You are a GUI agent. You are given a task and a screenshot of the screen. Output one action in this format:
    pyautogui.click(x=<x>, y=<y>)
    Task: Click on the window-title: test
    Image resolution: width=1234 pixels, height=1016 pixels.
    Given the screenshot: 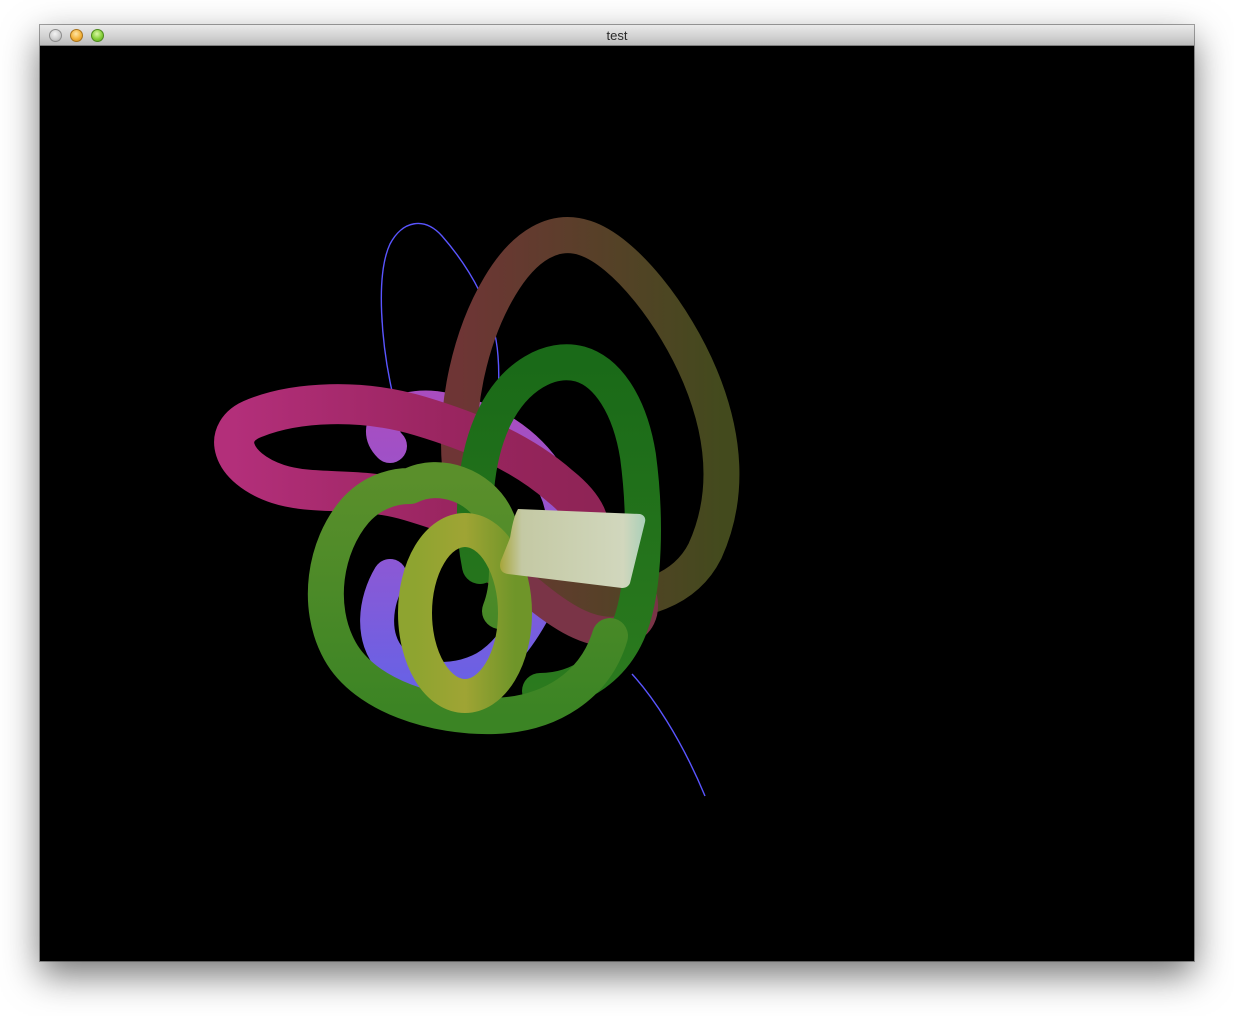 What is the action you would take?
    pyautogui.click(x=617, y=35)
    